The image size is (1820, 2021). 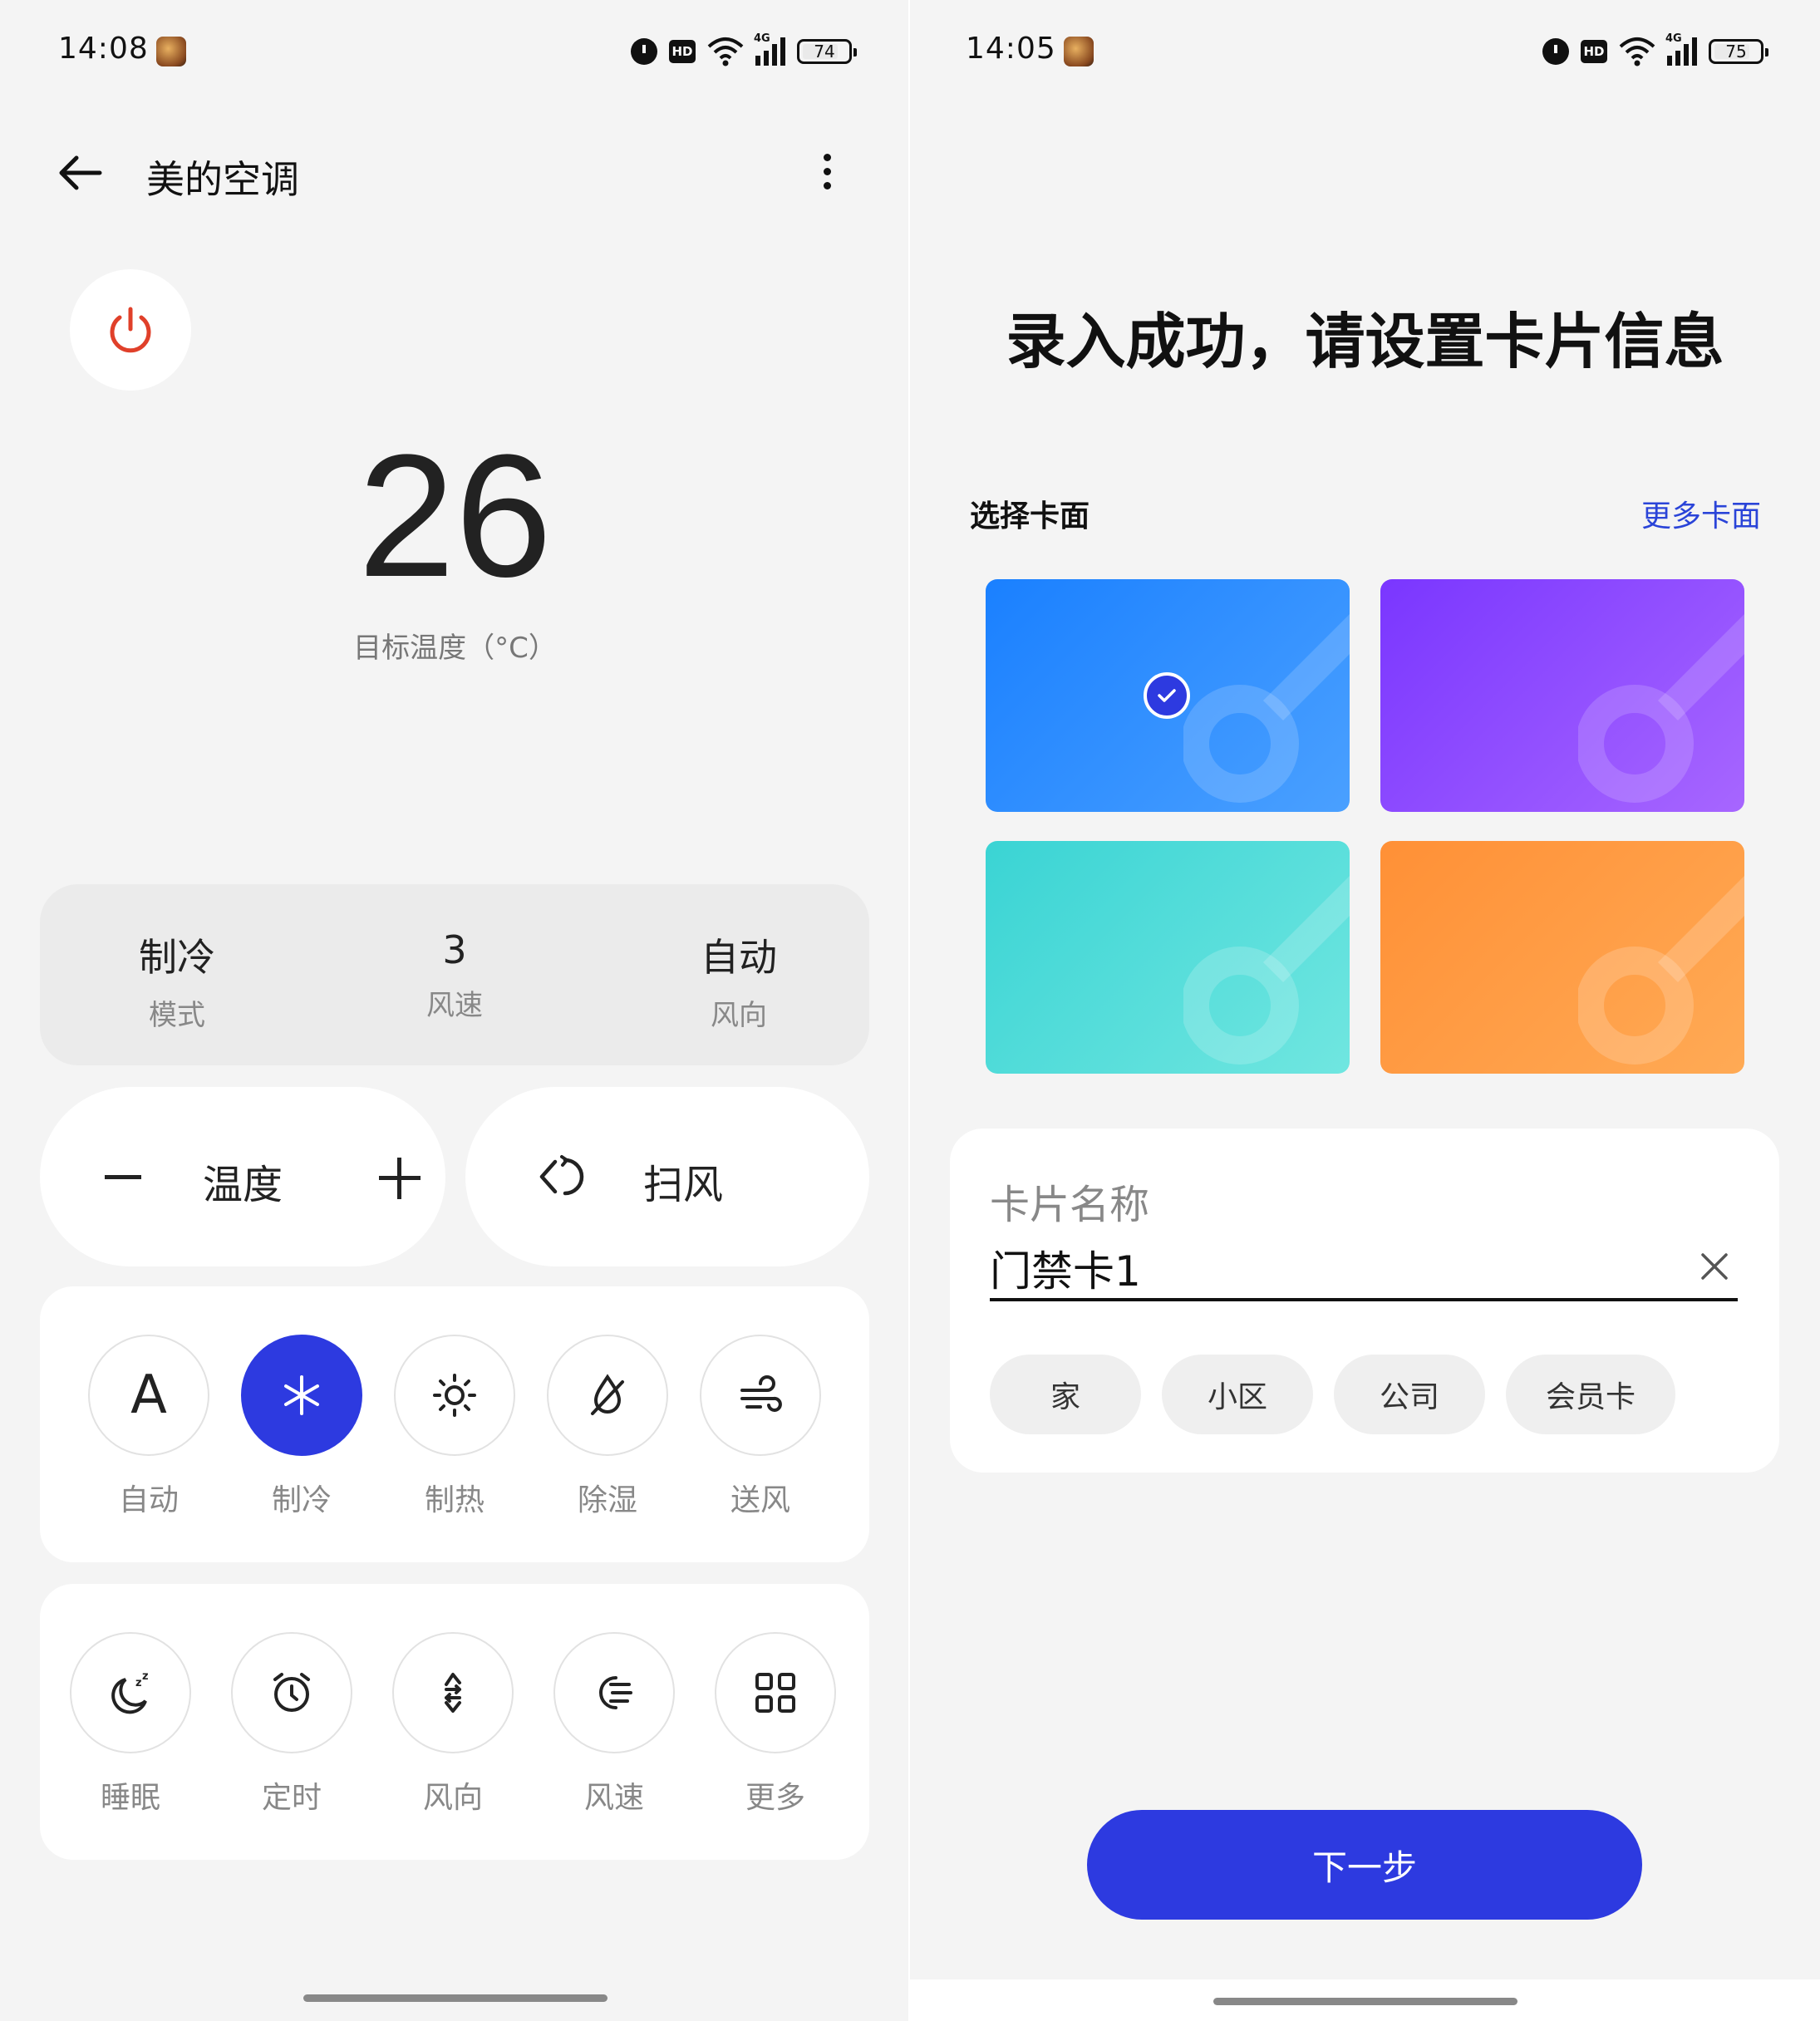 I want to click on swing-icon, so click(x=561, y=1175).